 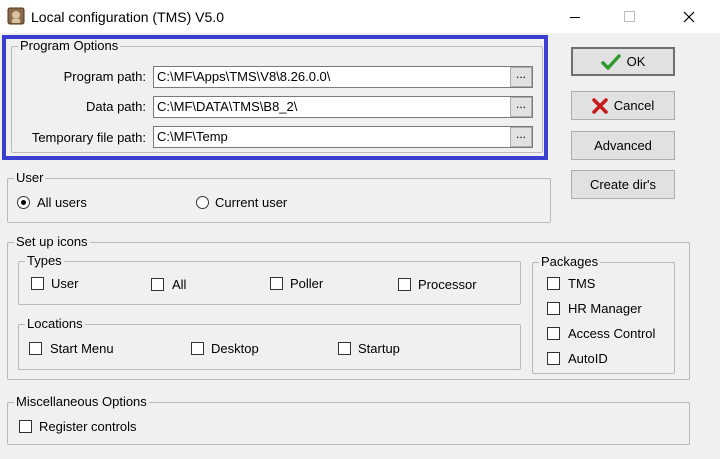 I want to click on minimize-icon, so click(x=575, y=17).